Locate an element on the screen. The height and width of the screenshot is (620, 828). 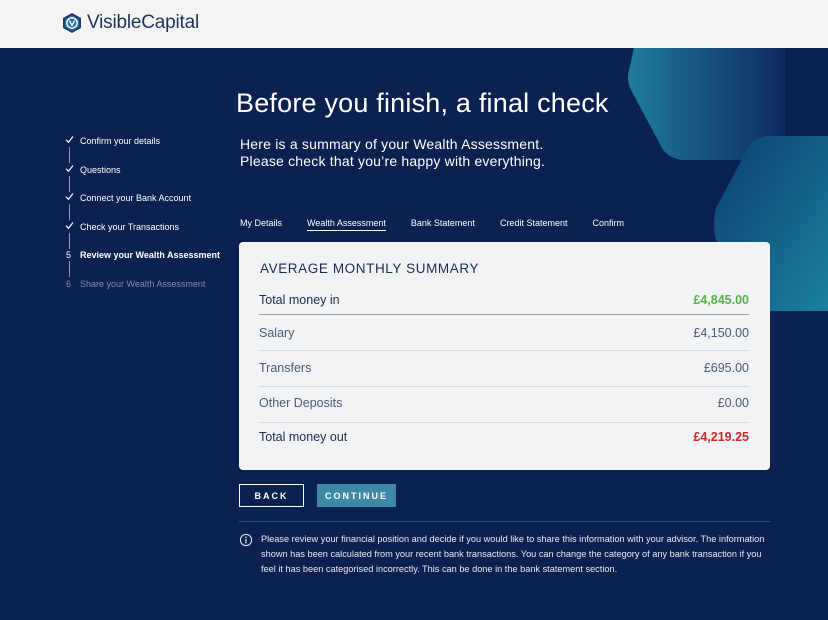
total-money-in-value: £4,845.00 is located at coordinates (721, 300).